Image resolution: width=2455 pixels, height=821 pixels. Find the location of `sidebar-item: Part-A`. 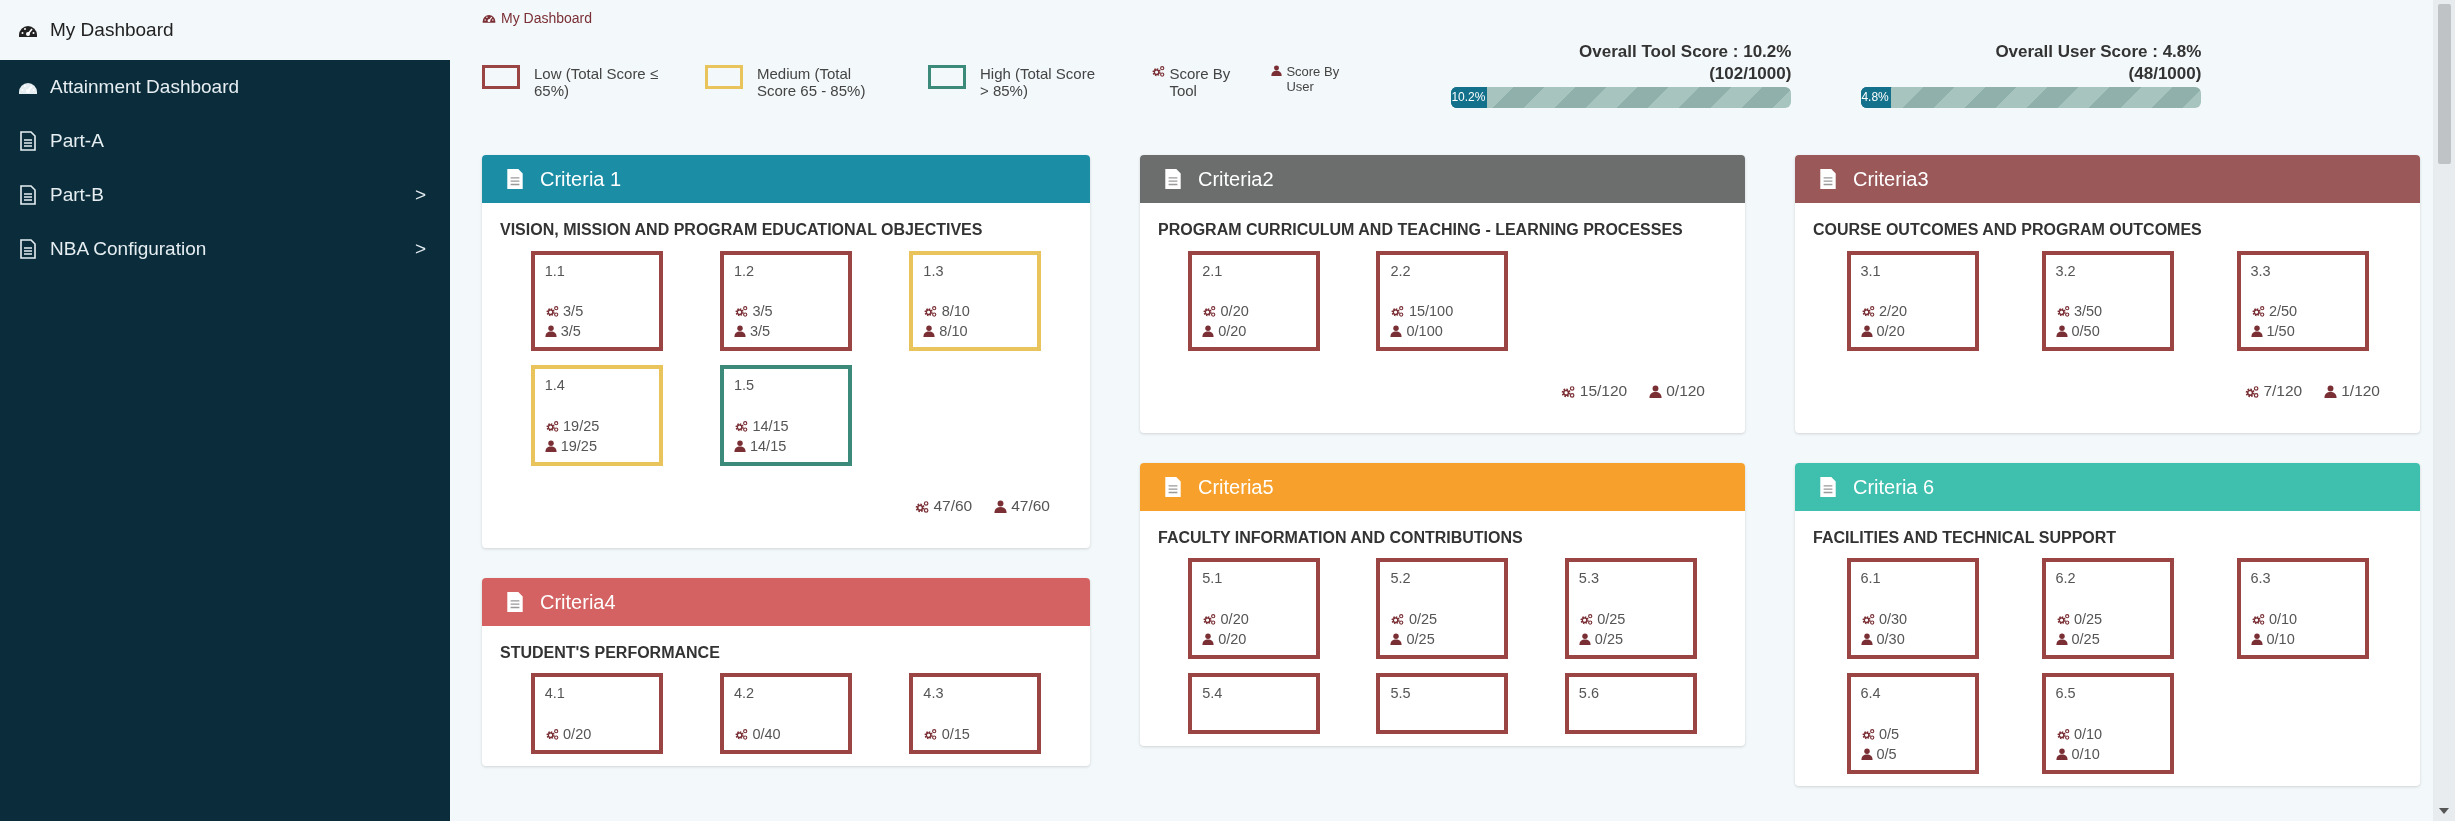

sidebar-item: Part-A is located at coordinates (225, 141).